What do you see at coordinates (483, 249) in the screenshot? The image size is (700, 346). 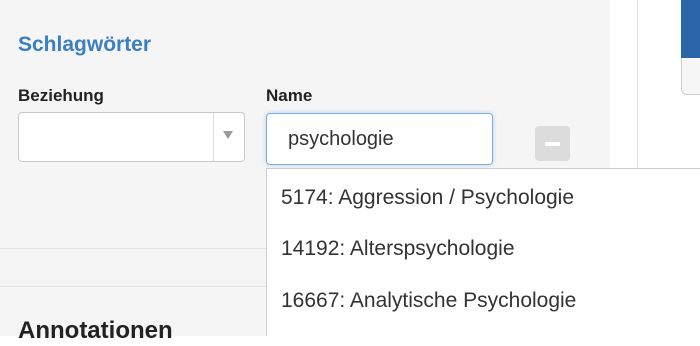 I see `suggestion-item: 14192: Alterspsychologie` at bounding box center [483, 249].